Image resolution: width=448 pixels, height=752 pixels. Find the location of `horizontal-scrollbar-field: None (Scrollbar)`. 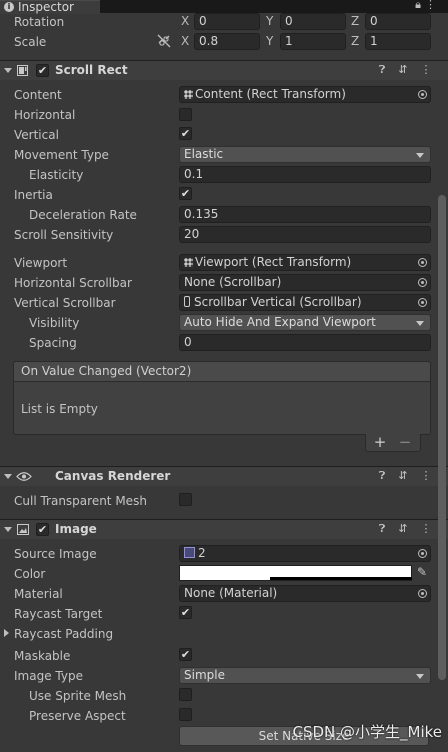

horizontal-scrollbar-field: None (Scrollbar) is located at coordinates (305, 282).